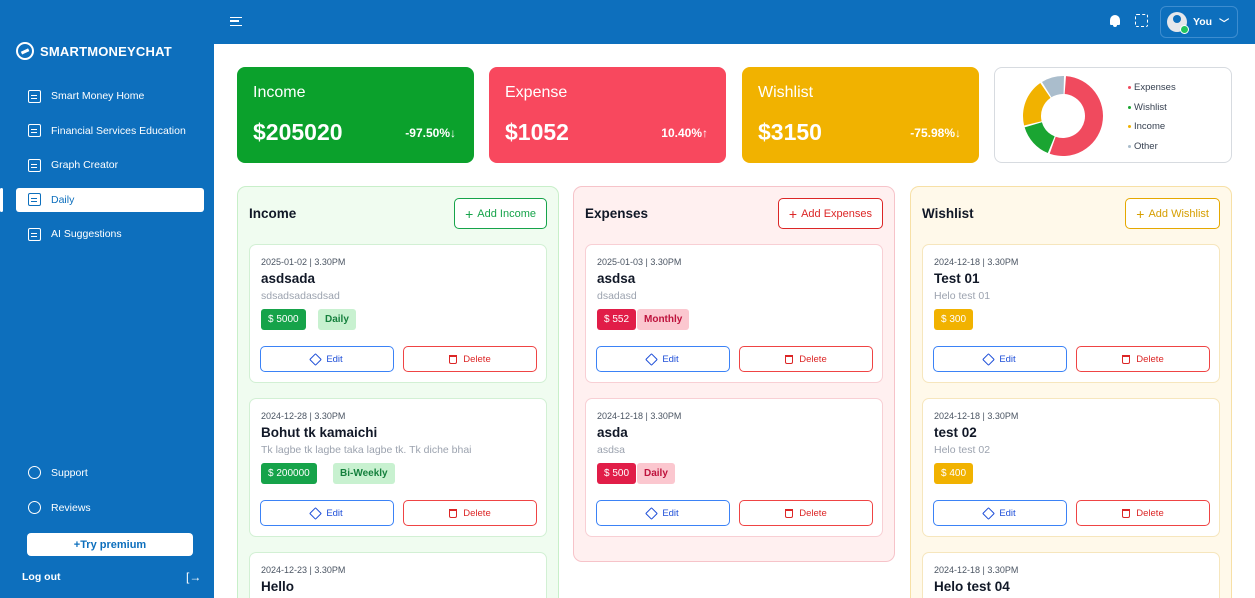  Describe the element at coordinates (830, 213) in the screenshot. I see `add-expenses-button: + Add Expenses` at that location.